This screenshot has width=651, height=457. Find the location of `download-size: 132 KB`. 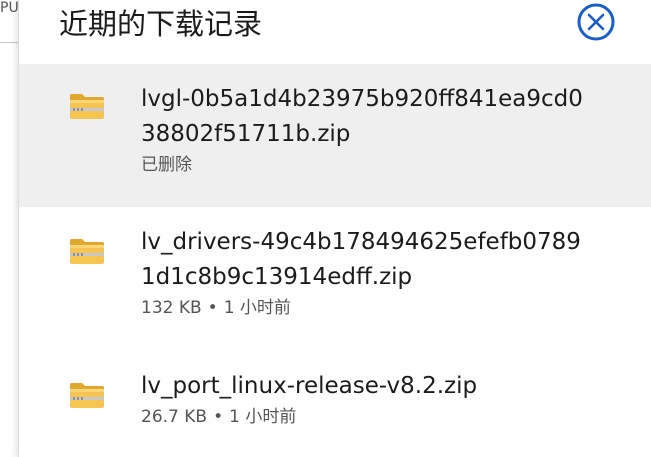

download-size: 132 KB is located at coordinates (171, 308).